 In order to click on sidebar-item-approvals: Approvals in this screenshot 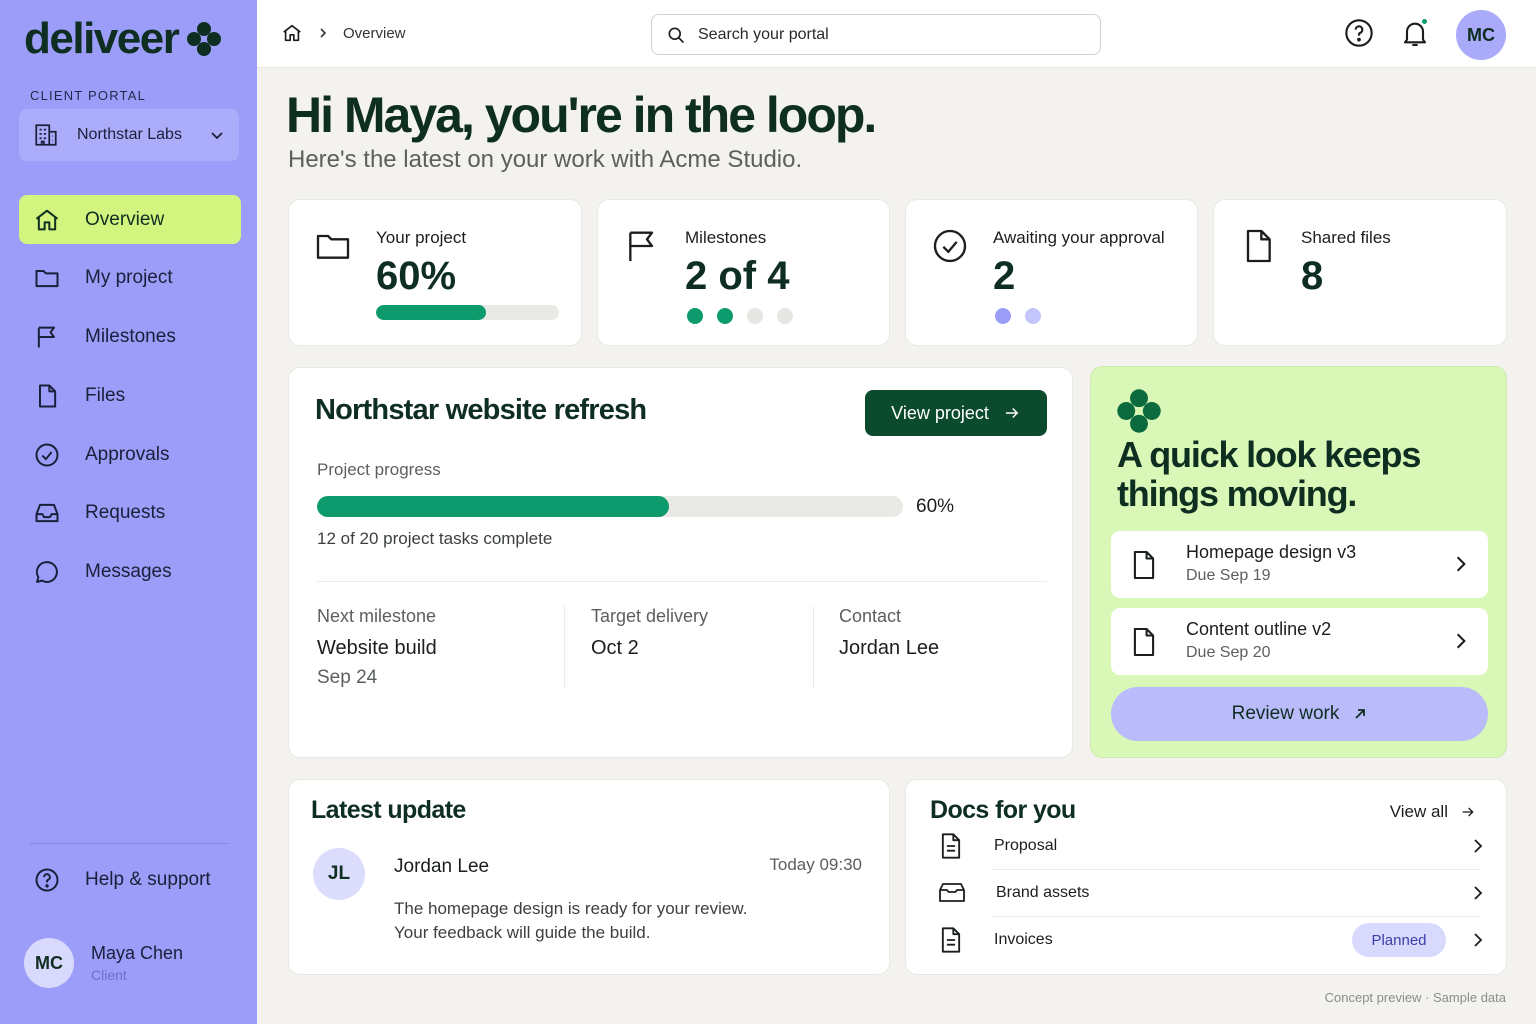, I will do `click(130, 454)`.